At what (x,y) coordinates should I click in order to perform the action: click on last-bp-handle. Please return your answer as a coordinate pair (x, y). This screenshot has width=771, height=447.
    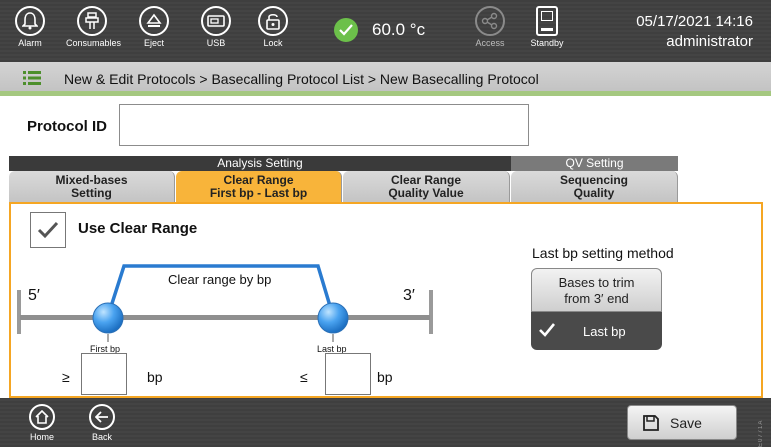
    Looking at the image, I should click on (333, 318).